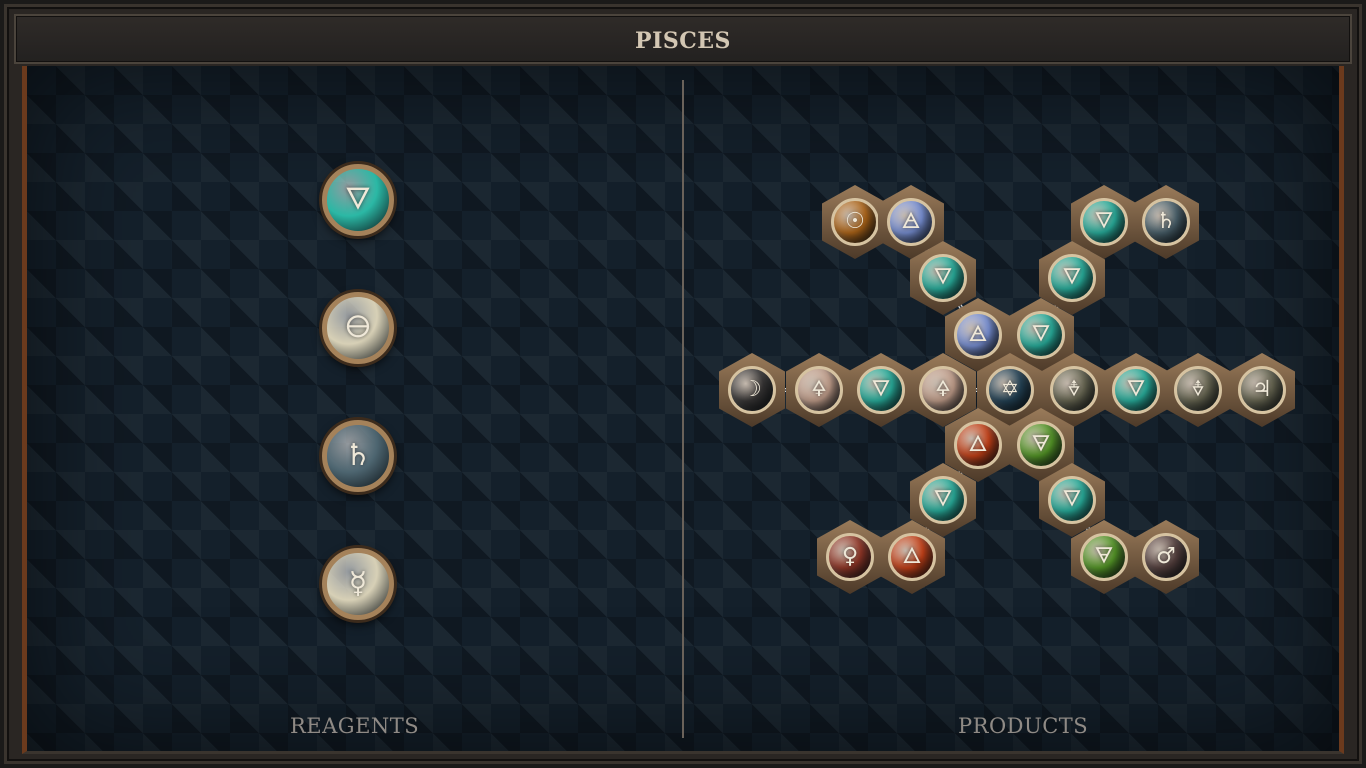 The height and width of the screenshot is (768, 1366). I want to click on products-label: PRODUCTS, so click(1023, 726).